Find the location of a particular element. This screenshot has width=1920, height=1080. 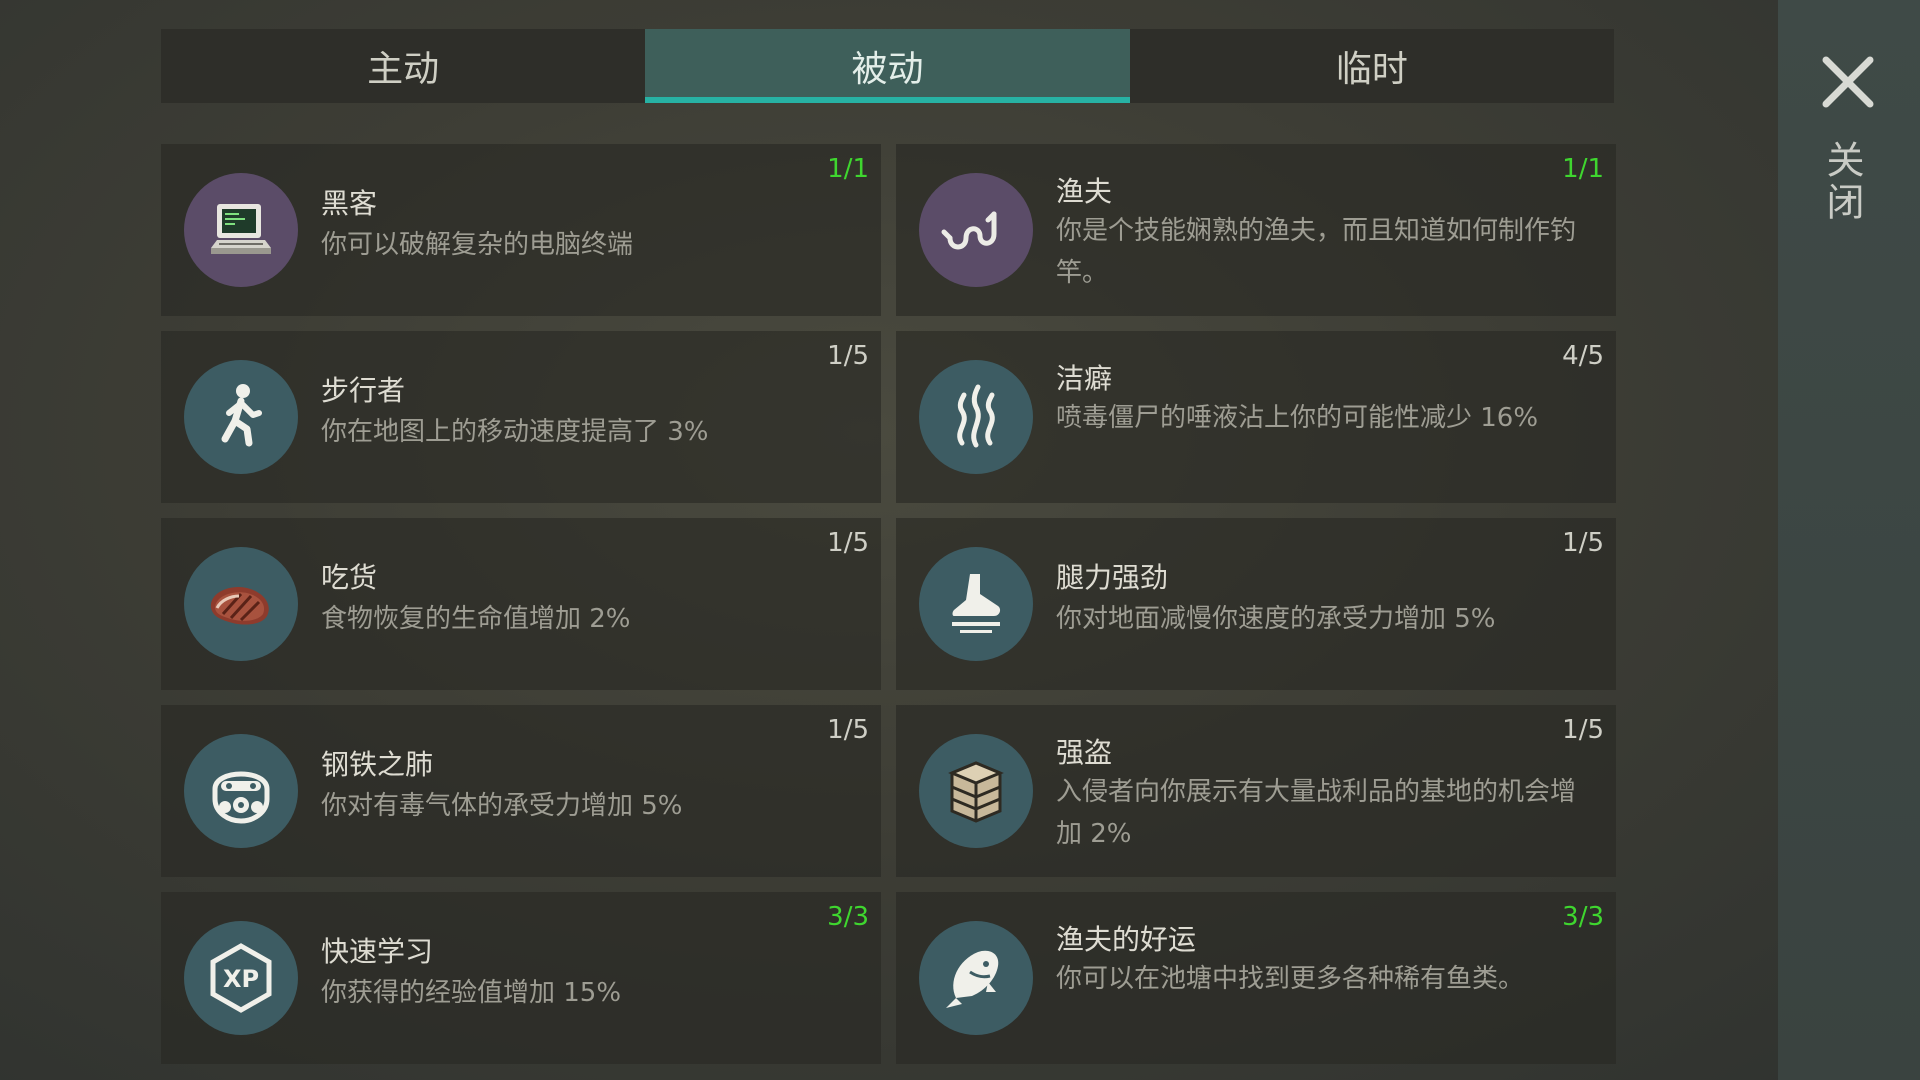

perk-card-strong-legs: 腿力强劲 你对地面减慢你速度的承受力增加 5% 1/5 is located at coordinates (1256, 604).